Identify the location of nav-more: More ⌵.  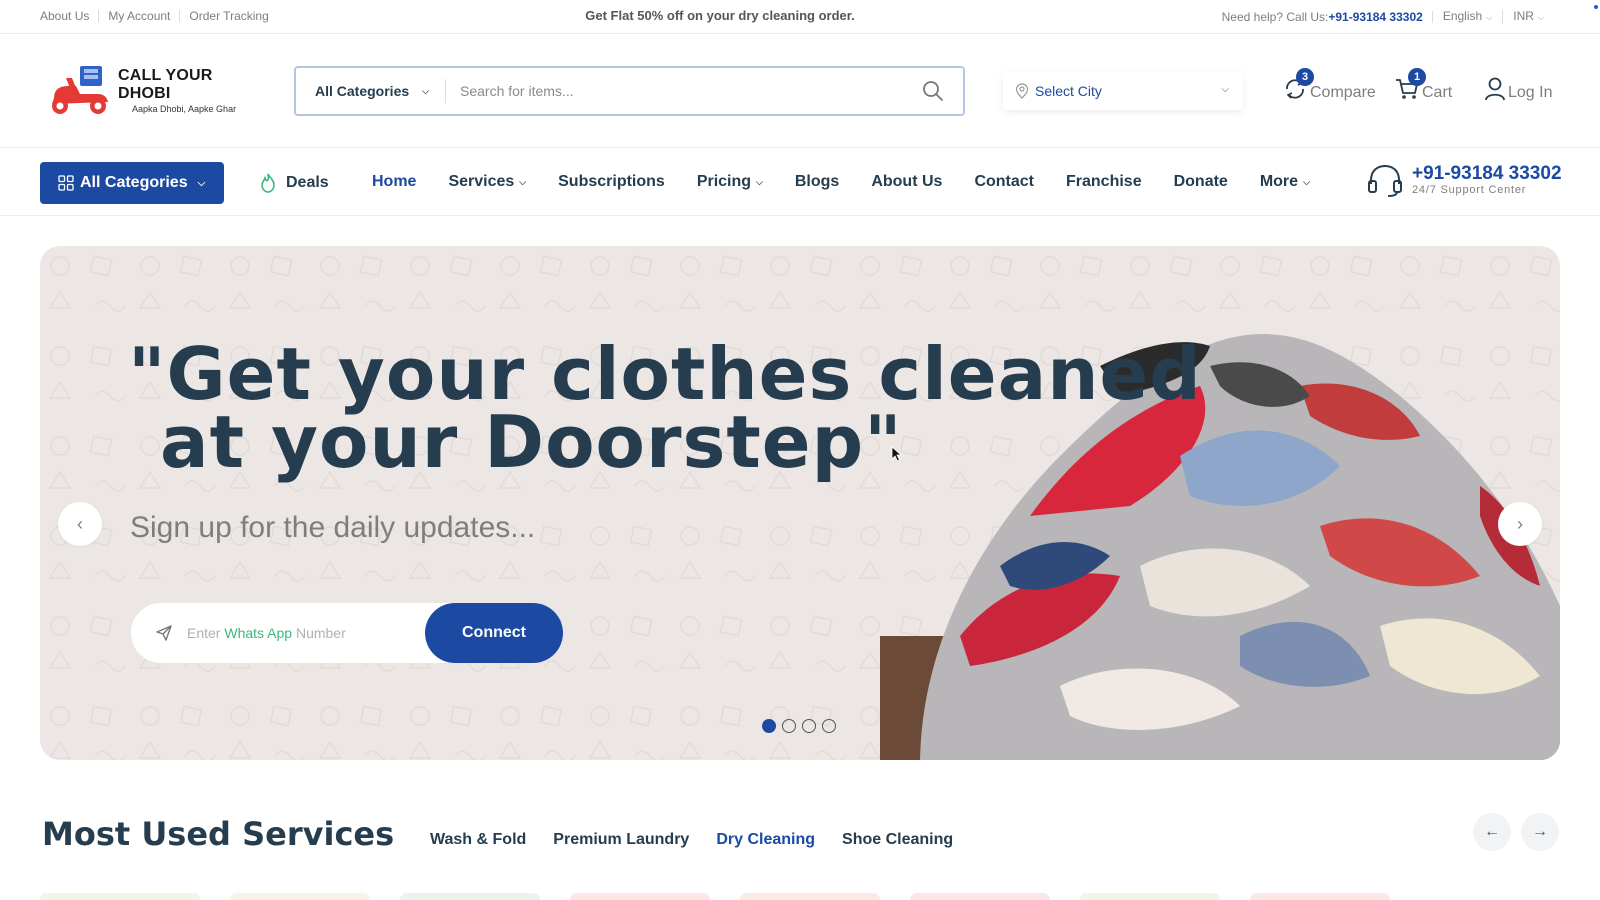
(1285, 182).